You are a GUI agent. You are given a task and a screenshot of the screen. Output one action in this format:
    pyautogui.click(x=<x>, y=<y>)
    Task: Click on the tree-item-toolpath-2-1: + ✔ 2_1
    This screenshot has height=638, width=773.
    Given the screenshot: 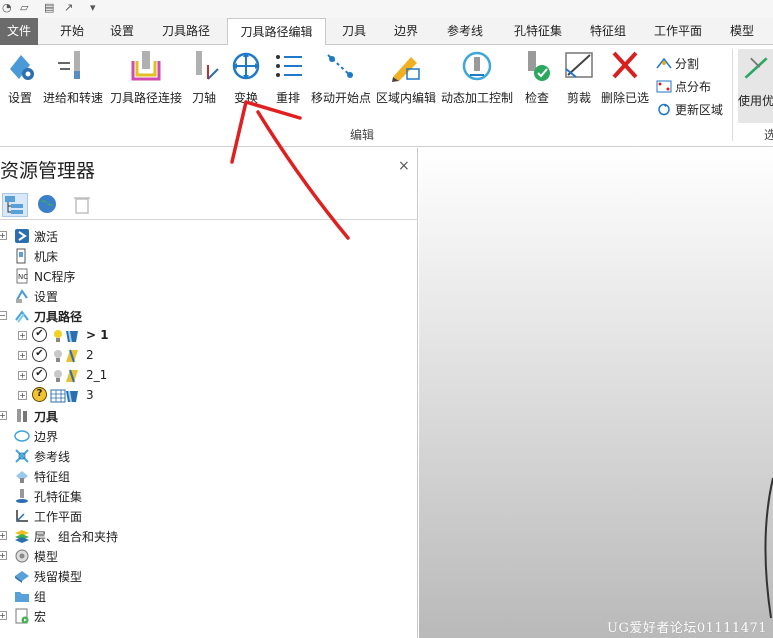 What is the action you would take?
    pyautogui.click(x=209, y=376)
    